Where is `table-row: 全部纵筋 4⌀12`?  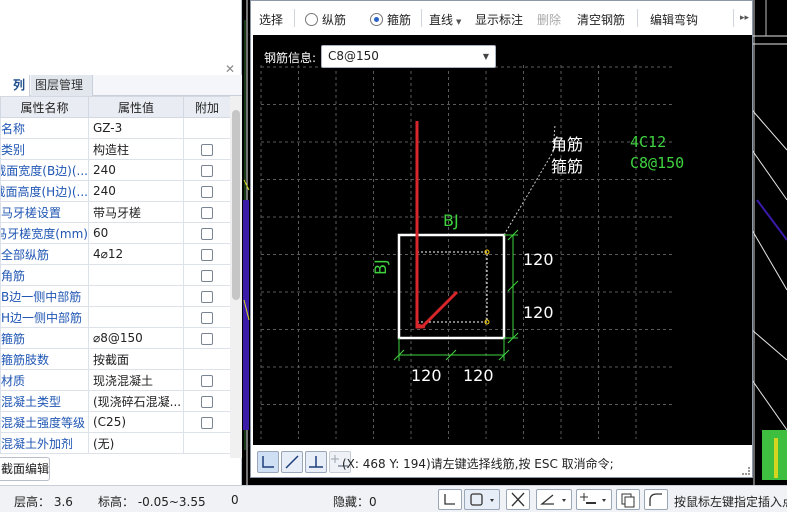
table-row: 全部纵筋 4⌀12 is located at coordinates (115, 254).